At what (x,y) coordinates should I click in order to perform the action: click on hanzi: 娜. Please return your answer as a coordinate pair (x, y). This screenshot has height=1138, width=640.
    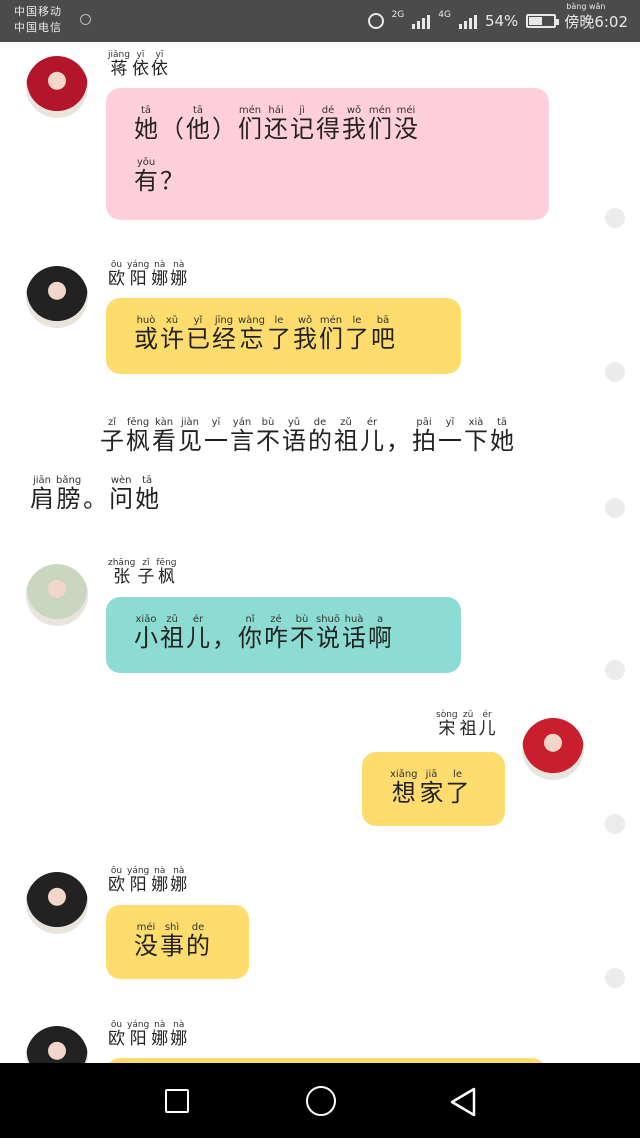
    Looking at the image, I should click on (179, 885).